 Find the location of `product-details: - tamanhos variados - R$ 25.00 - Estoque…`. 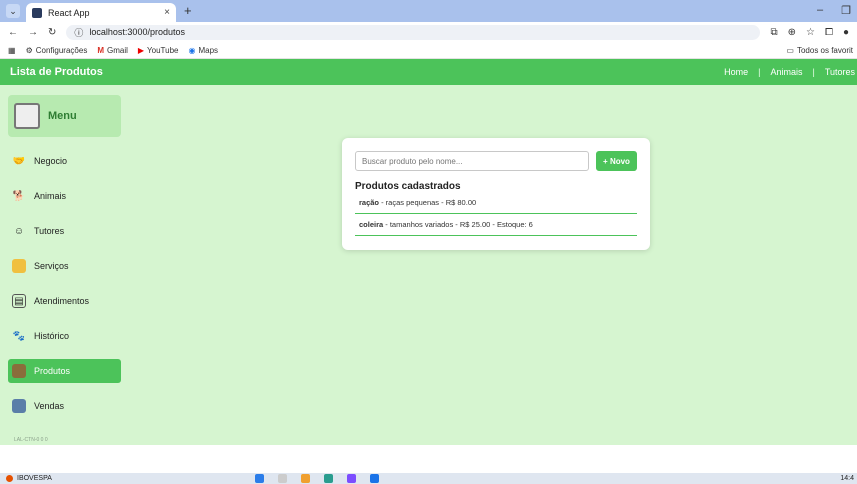

product-details: - tamanhos variados - R$ 25.00 - Estoque… is located at coordinates (458, 224).